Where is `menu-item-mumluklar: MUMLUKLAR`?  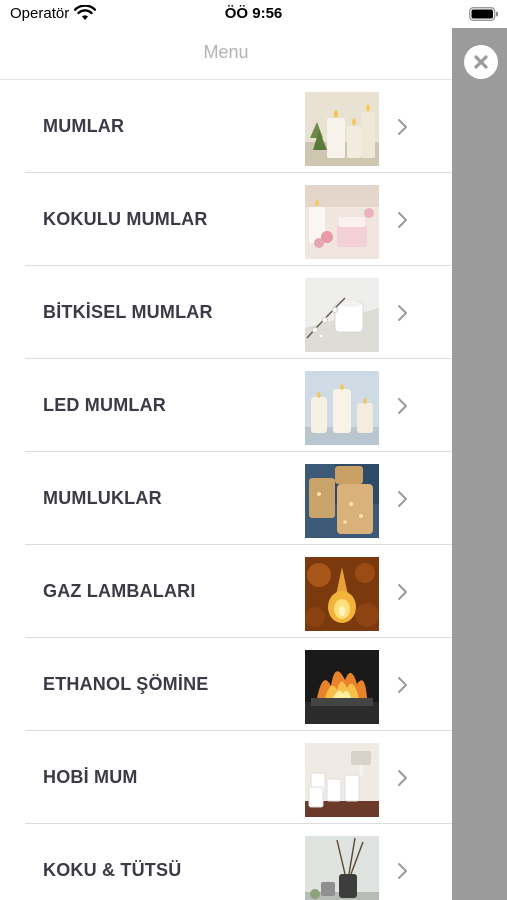 menu-item-mumluklar: MUMLUKLAR is located at coordinates (238, 498).